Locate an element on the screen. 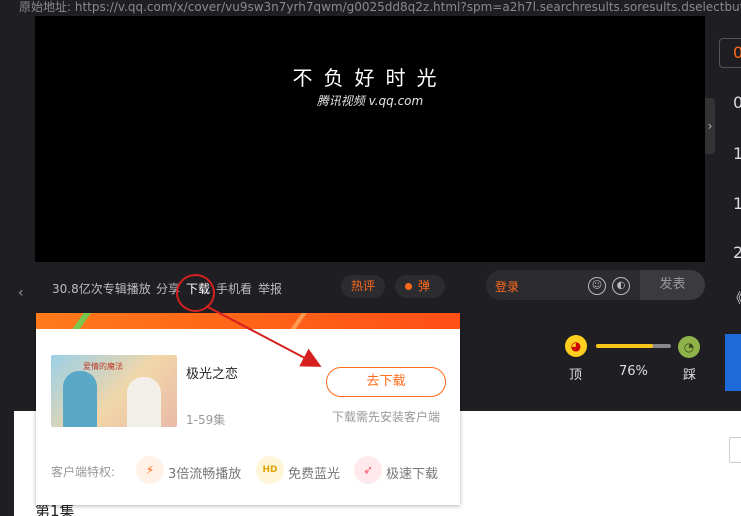  upvote-icon: ◕ is located at coordinates (576, 346).